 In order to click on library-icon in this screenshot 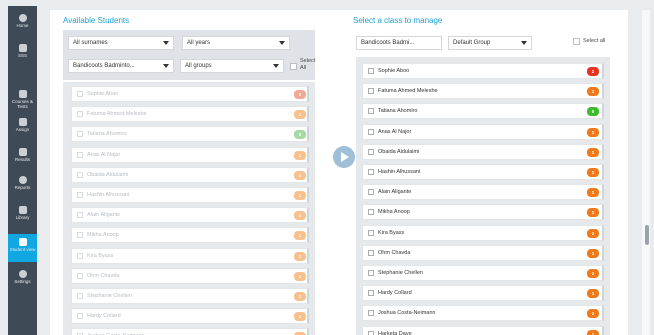, I will do `click(22, 210)`.